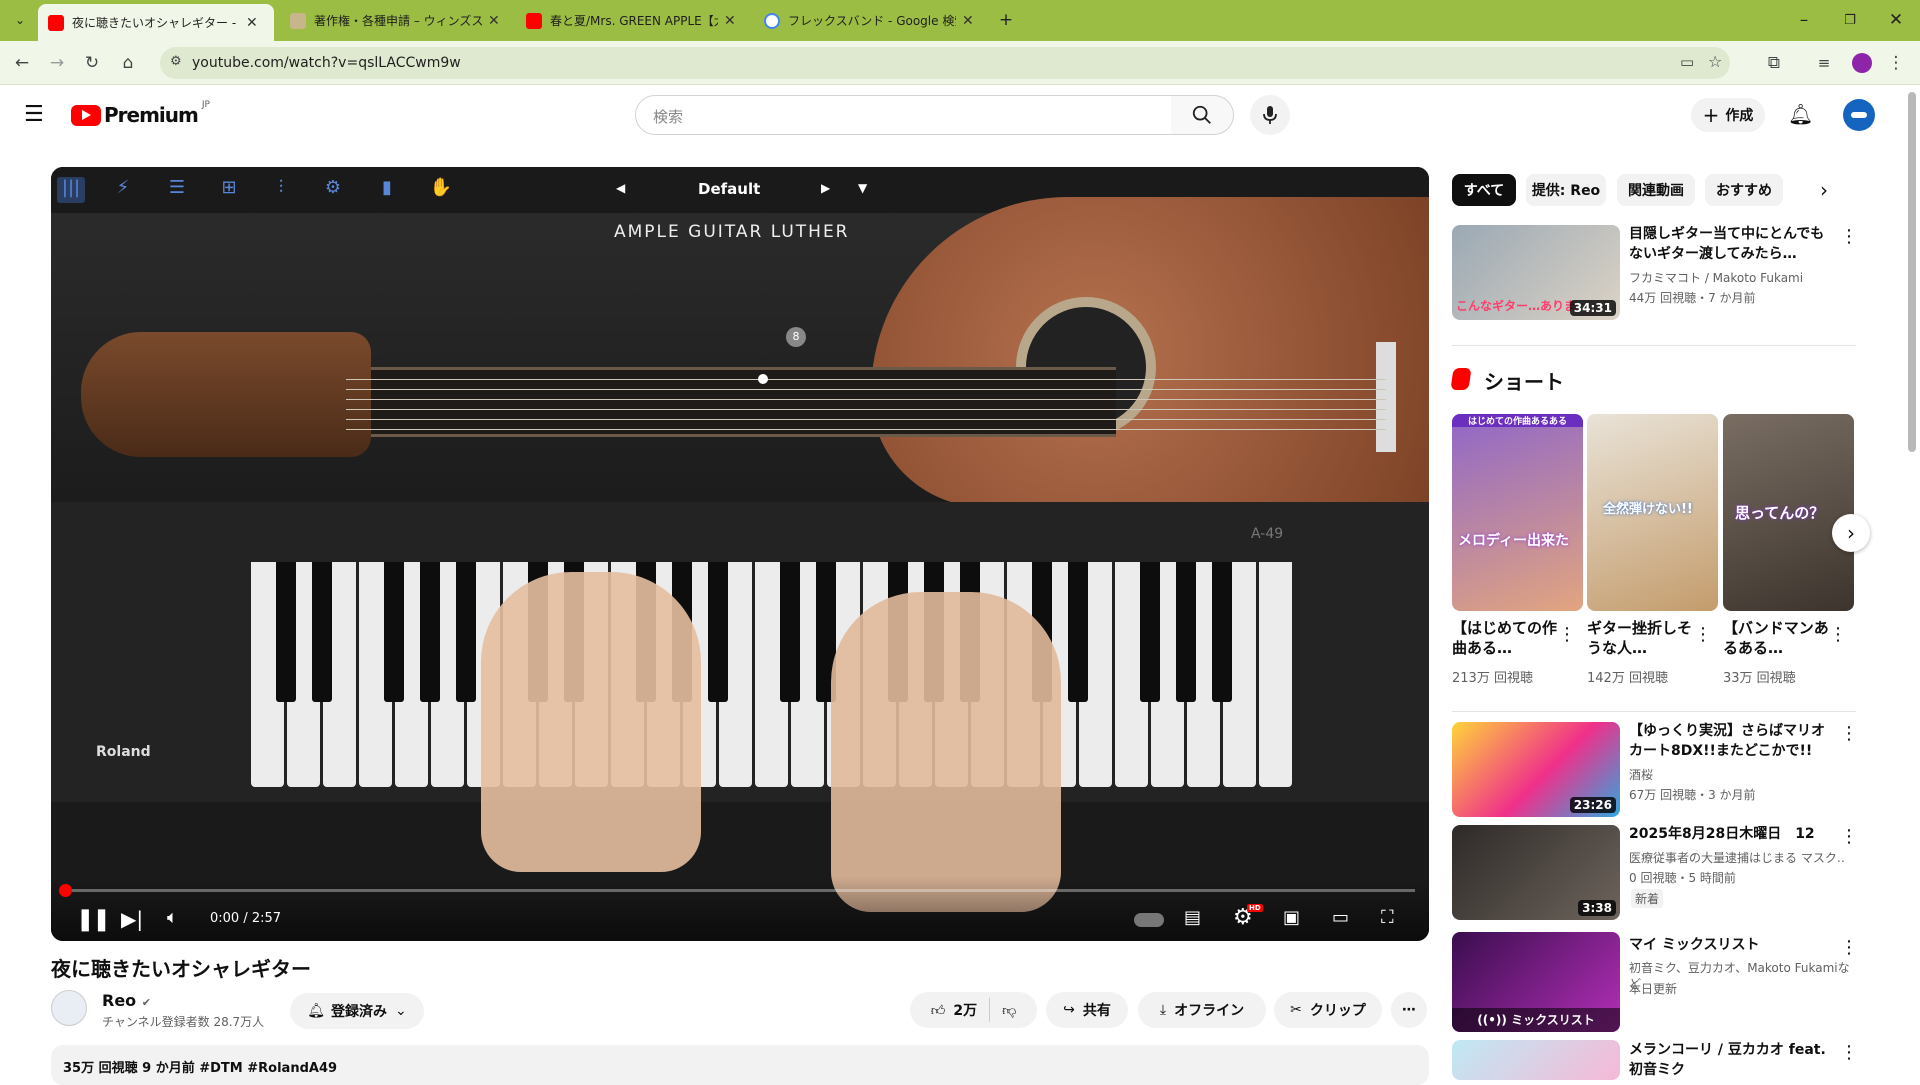 The height and width of the screenshot is (1085, 1920). I want to click on preset-next-icon: ▶, so click(825, 188).